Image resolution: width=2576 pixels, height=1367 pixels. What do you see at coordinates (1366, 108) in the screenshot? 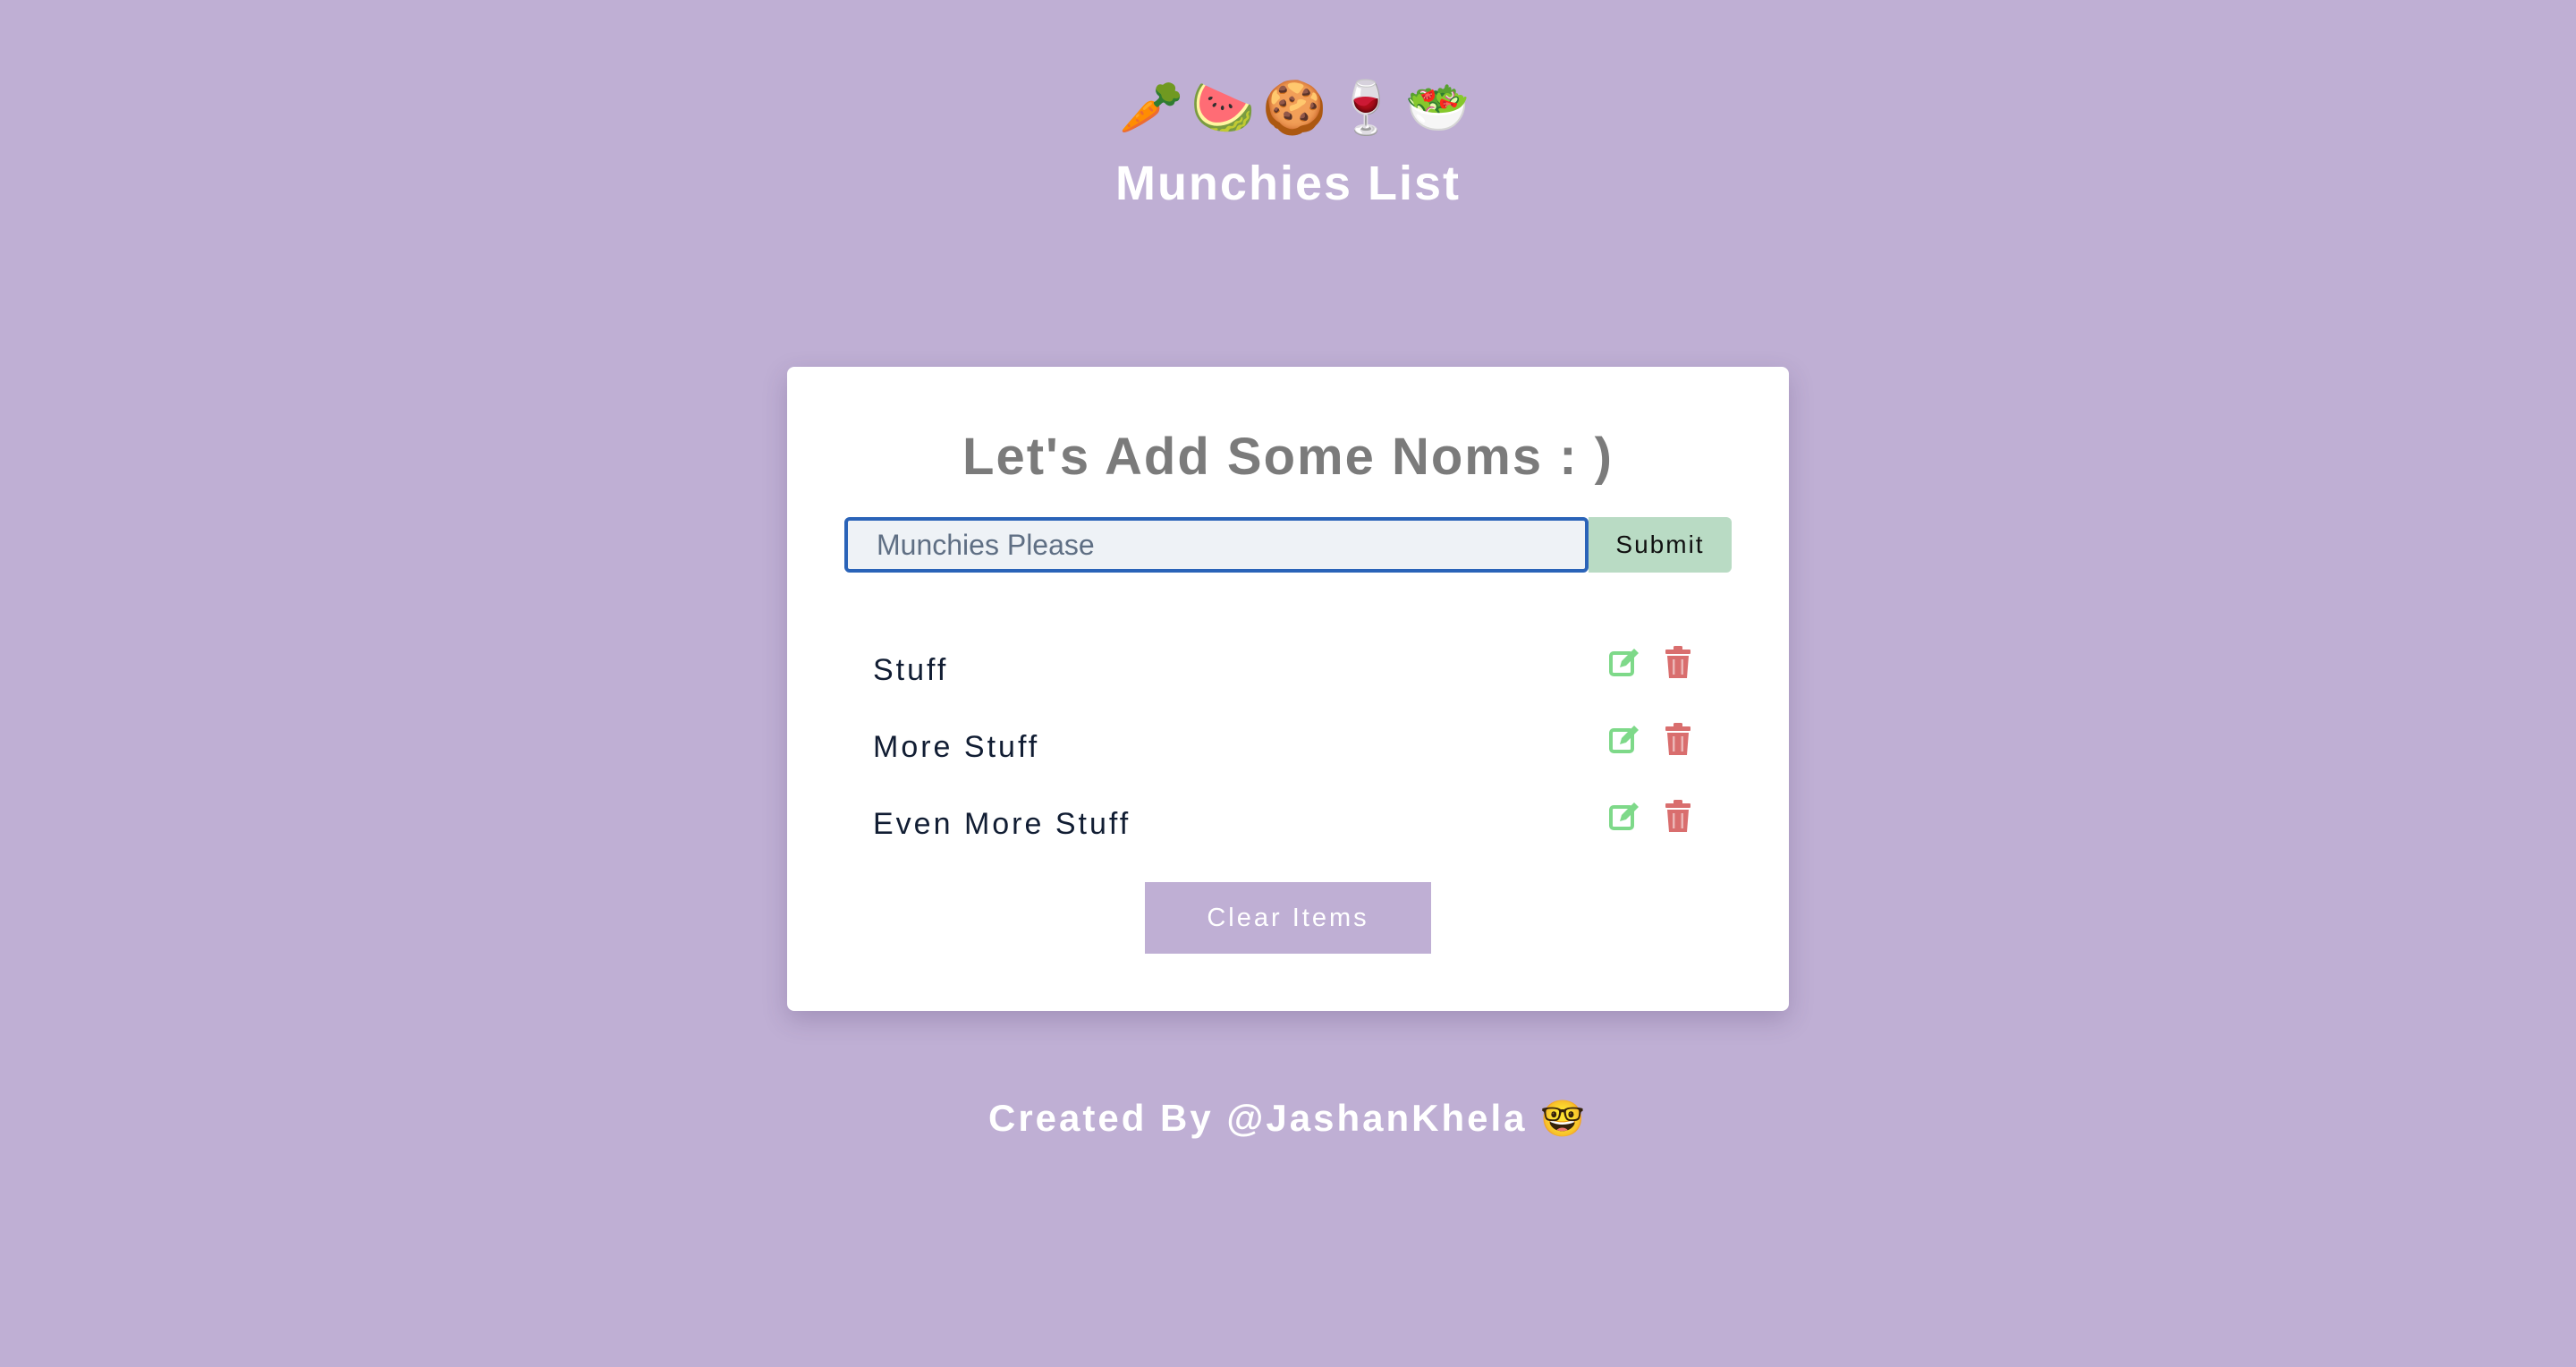
I see `wine-glass-icon: 🍷` at bounding box center [1366, 108].